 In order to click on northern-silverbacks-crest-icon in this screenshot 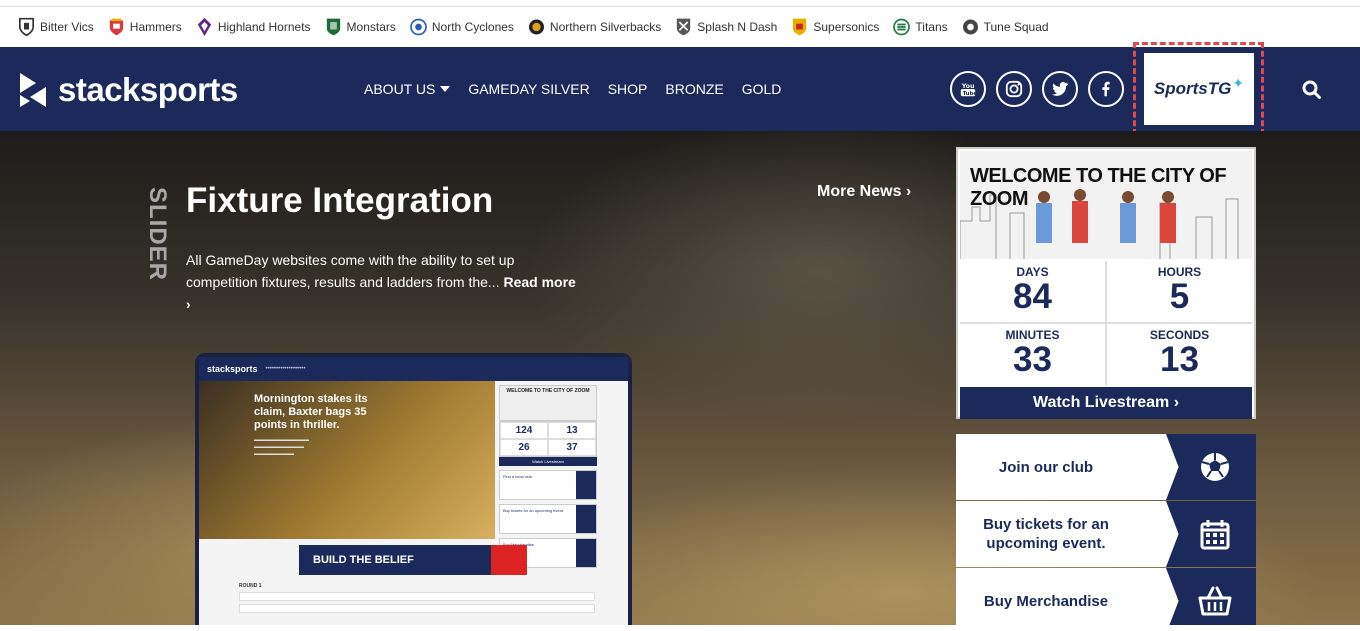, I will do `click(536, 27)`.